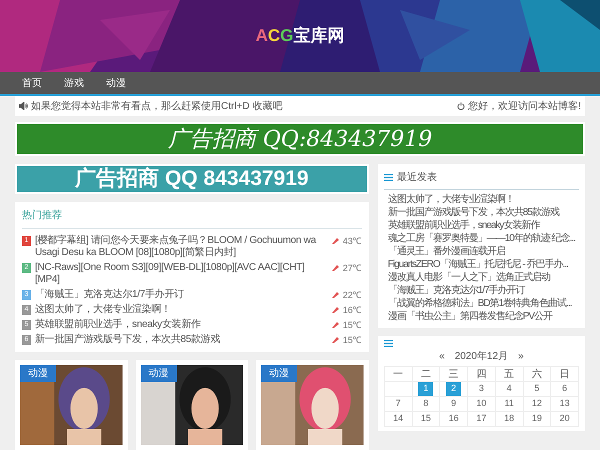 Image resolution: width=600 pixels, height=450 pixels. What do you see at coordinates (398, 374) in the screenshot?
I see `weekday-header: 一` at bounding box center [398, 374].